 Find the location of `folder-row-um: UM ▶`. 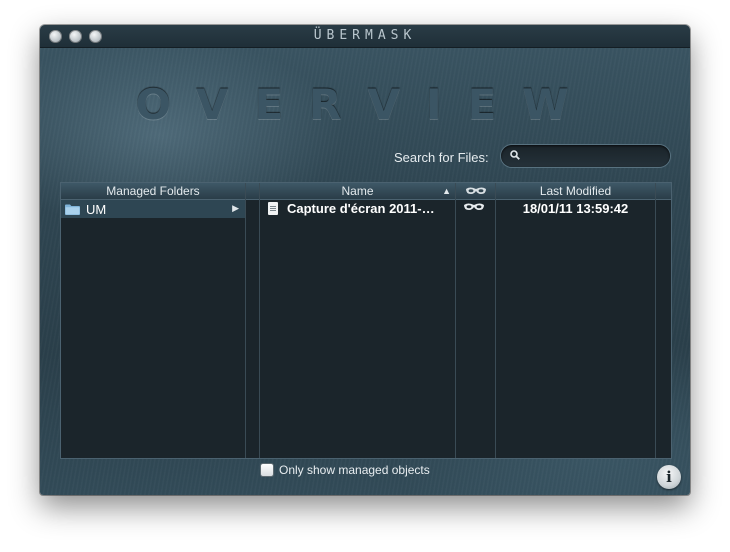

folder-row-um: UM ▶ is located at coordinates (153, 209).